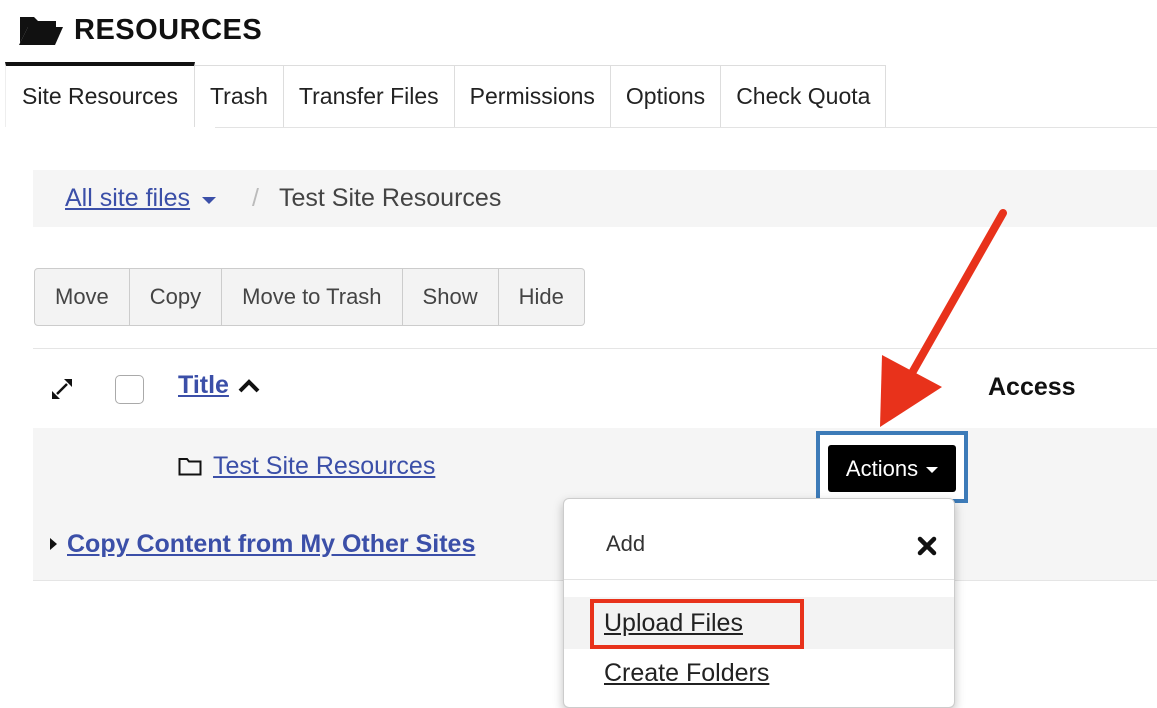 This screenshot has height=708, width=1157. I want to click on access-column-header: Access, so click(1032, 387).